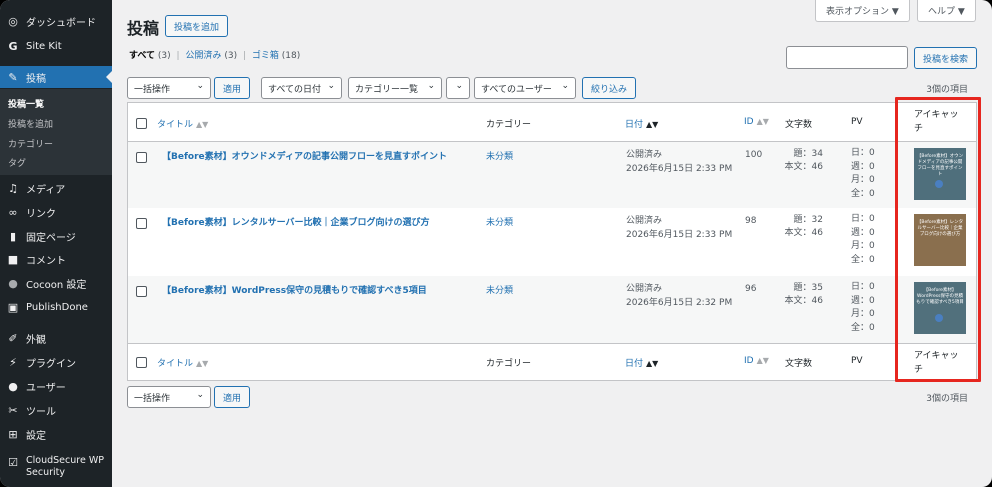 The height and width of the screenshot is (487, 992). Describe the element at coordinates (203, 56) in the screenshot. I see `filter-published: 公開済み` at that location.